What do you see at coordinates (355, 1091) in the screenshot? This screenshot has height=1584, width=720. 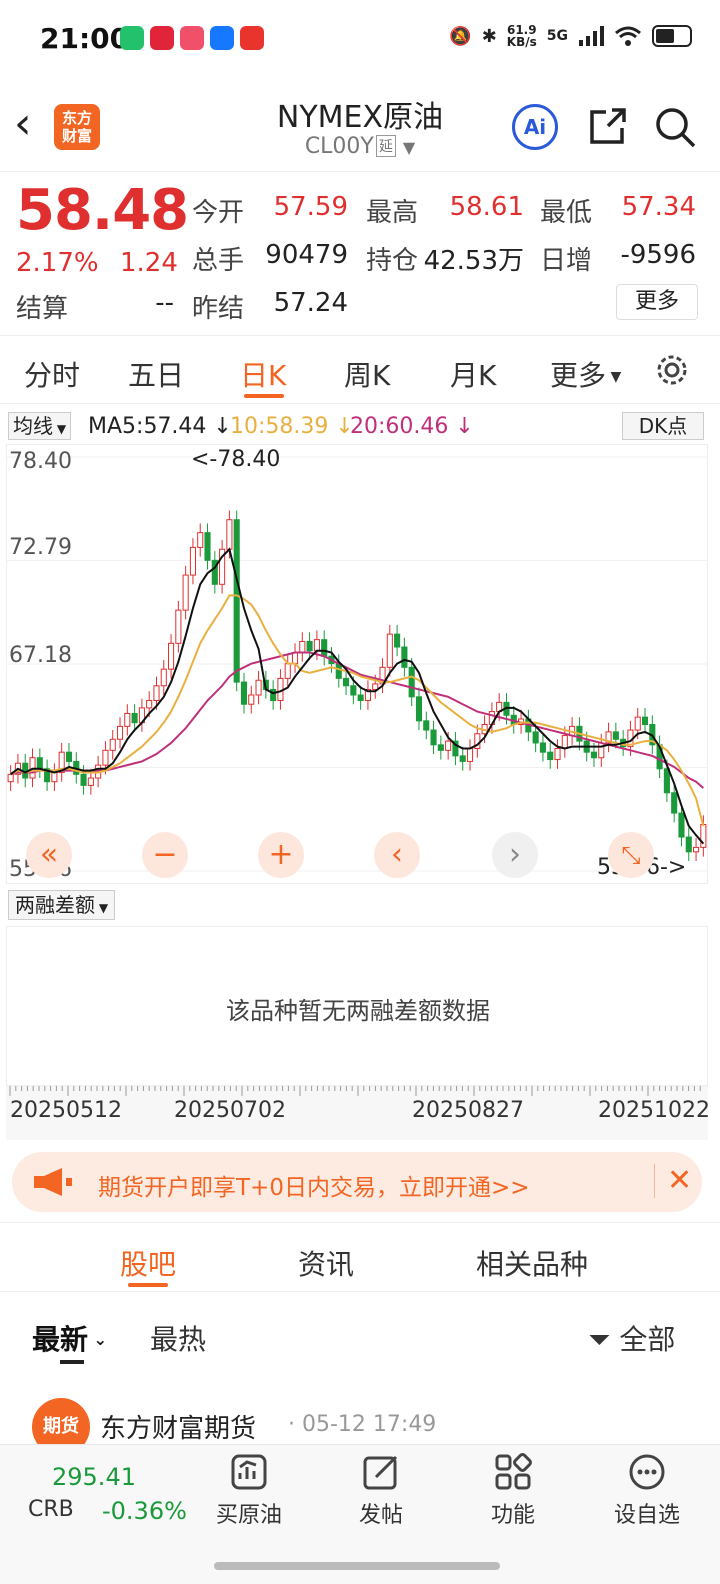 I see `date-axis-ticks` at bounding box center [355, 1091].